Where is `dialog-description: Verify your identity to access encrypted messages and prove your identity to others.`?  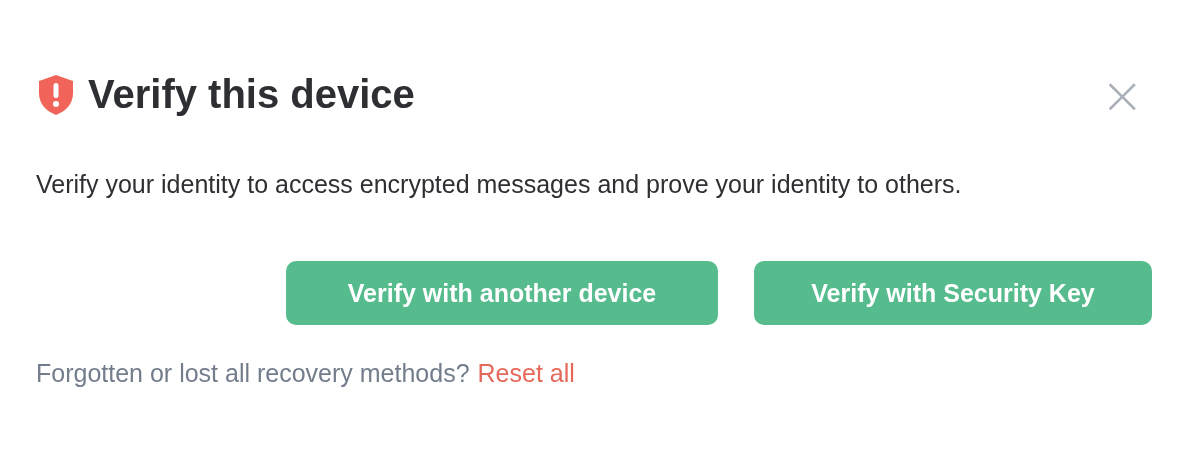 dialog-description: Verify your identity to access encrypted messages and prove your identity to others. is located at coordinates (499, 184).